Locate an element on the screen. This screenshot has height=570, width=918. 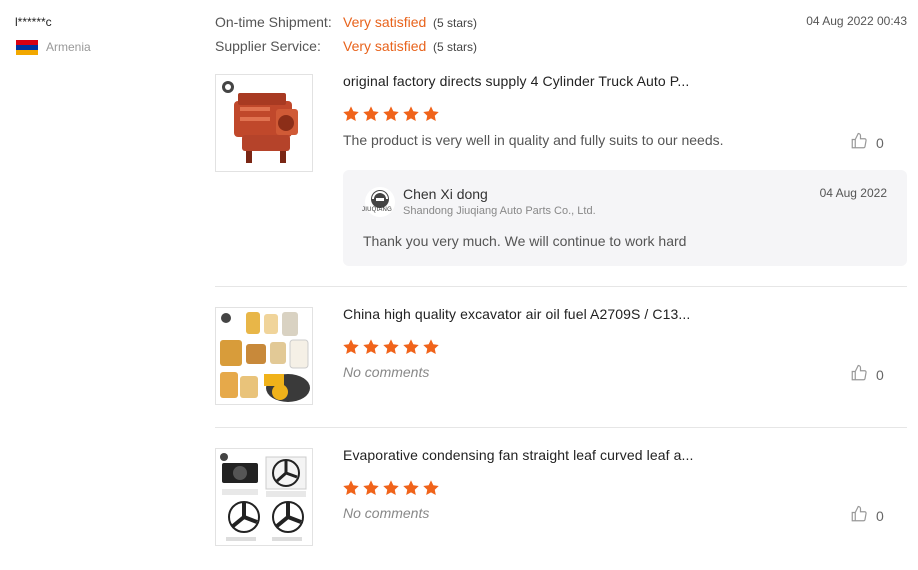
rating-value-service: Very satisfied is located at coordinates (385, 46).